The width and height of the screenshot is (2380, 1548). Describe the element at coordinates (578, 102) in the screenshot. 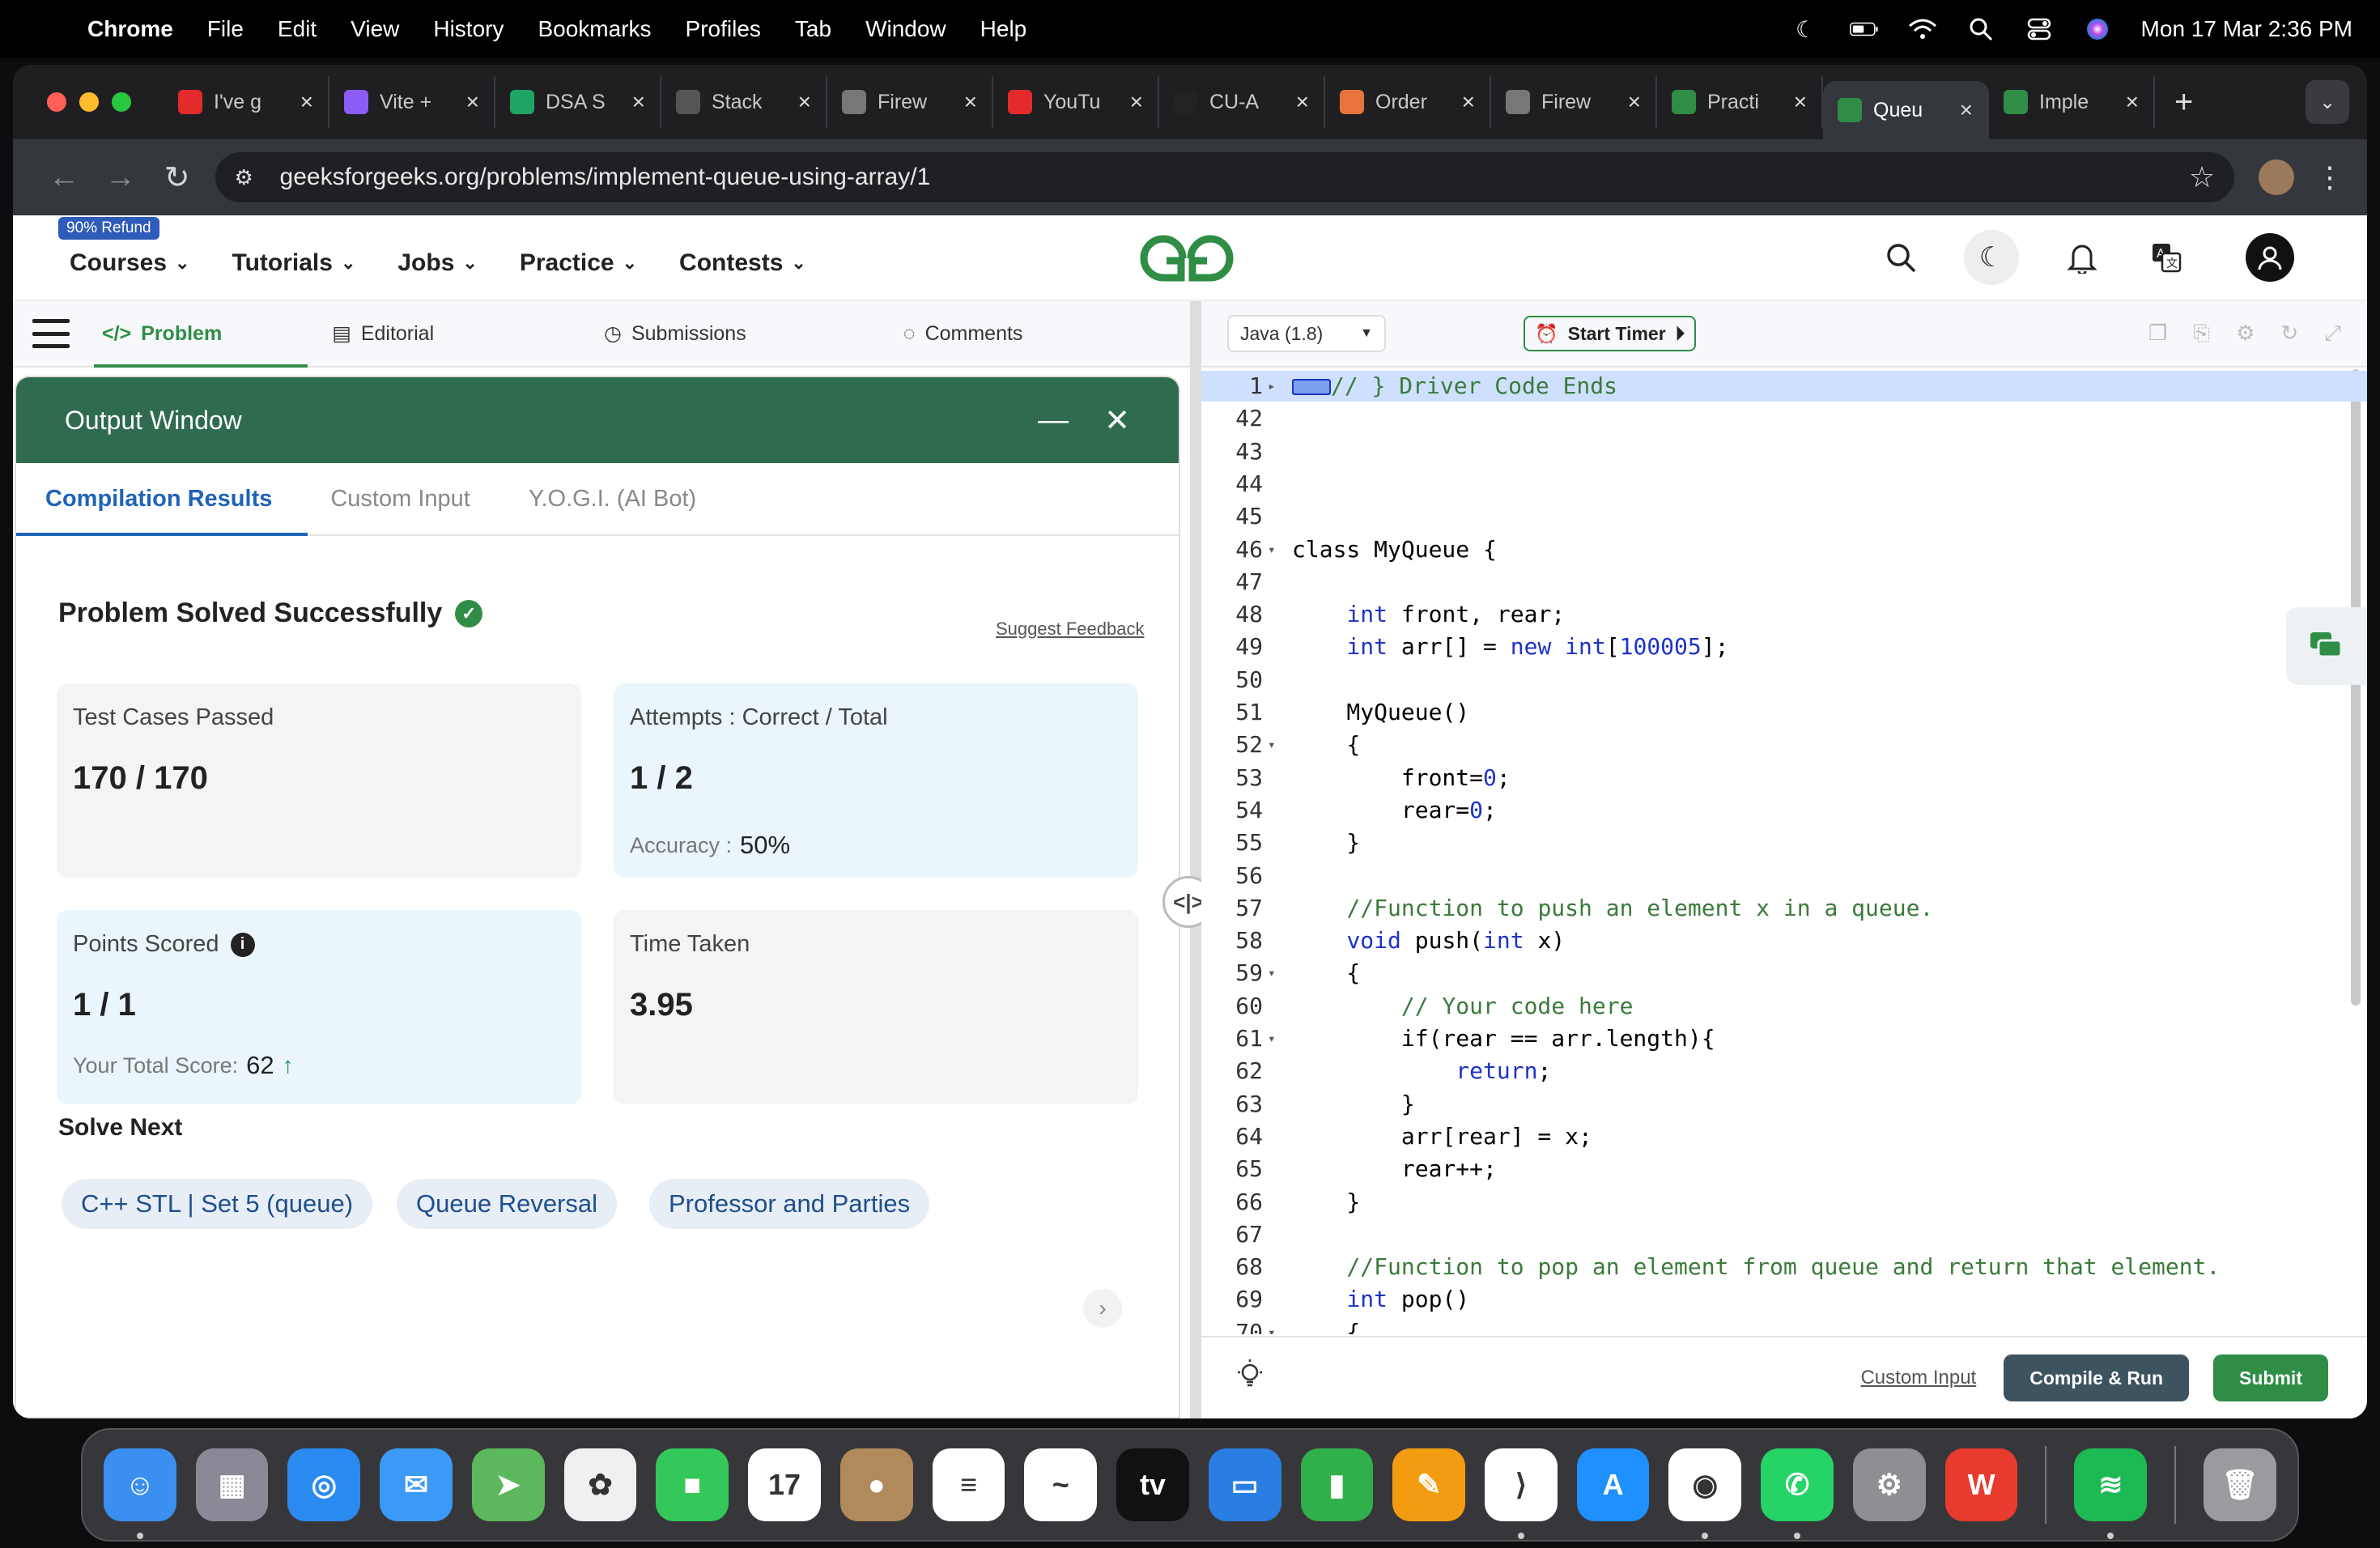

I see `browser-tab: DSA S ×` at that location.